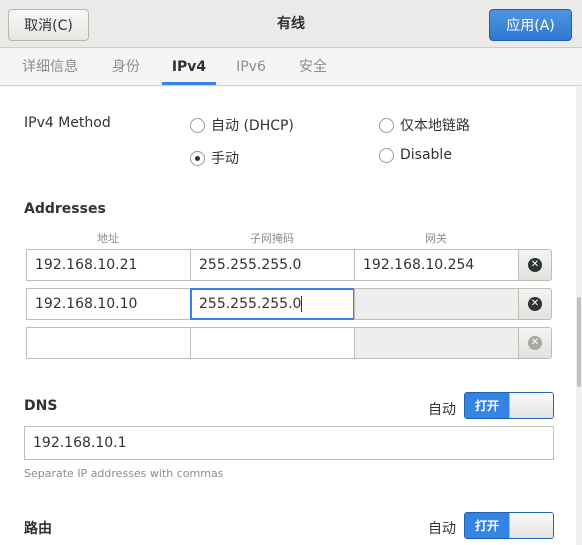  Describe the element at coordinates (41, 406) in the screenshot. I see `dns-label: DNS` at that location.